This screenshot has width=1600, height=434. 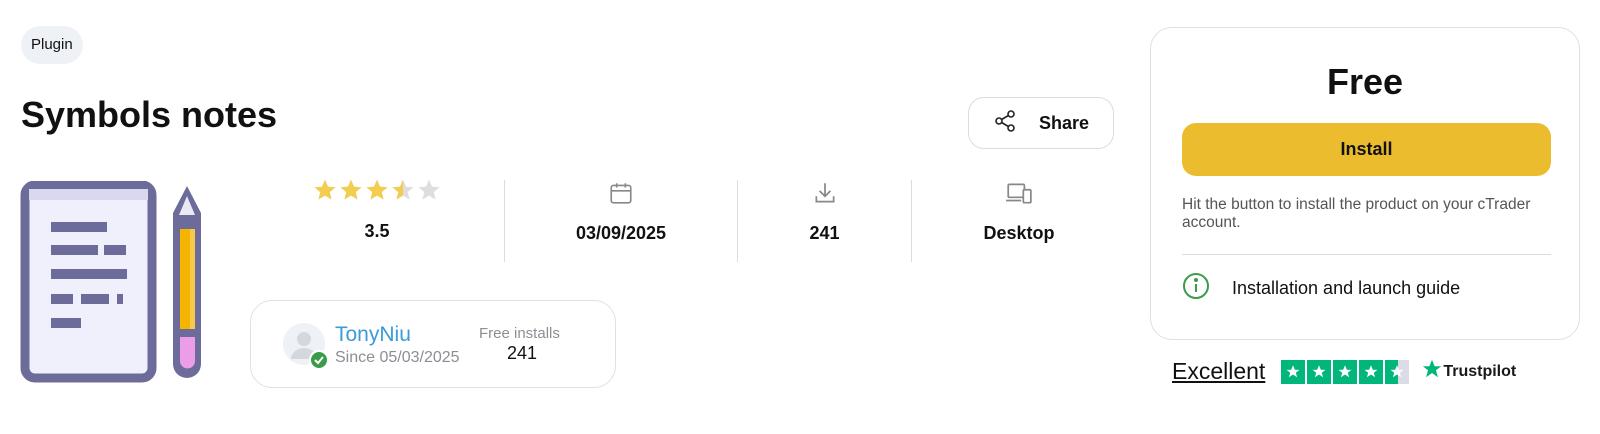 I want to click on trustpilot-widget: Excellent Trustpilot, so click(x=1344, y=371).